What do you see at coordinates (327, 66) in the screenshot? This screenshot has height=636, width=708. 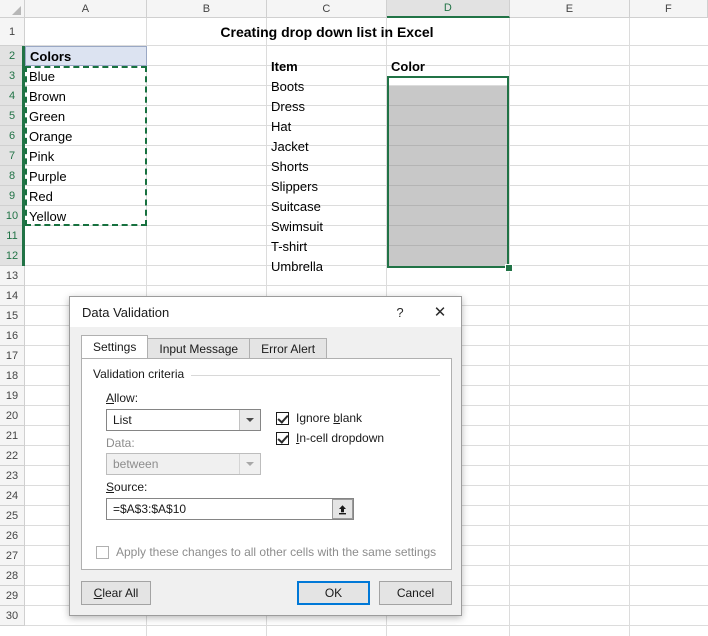 I see `cell-c2-item-header: Item` at bounding box center [327, 66].